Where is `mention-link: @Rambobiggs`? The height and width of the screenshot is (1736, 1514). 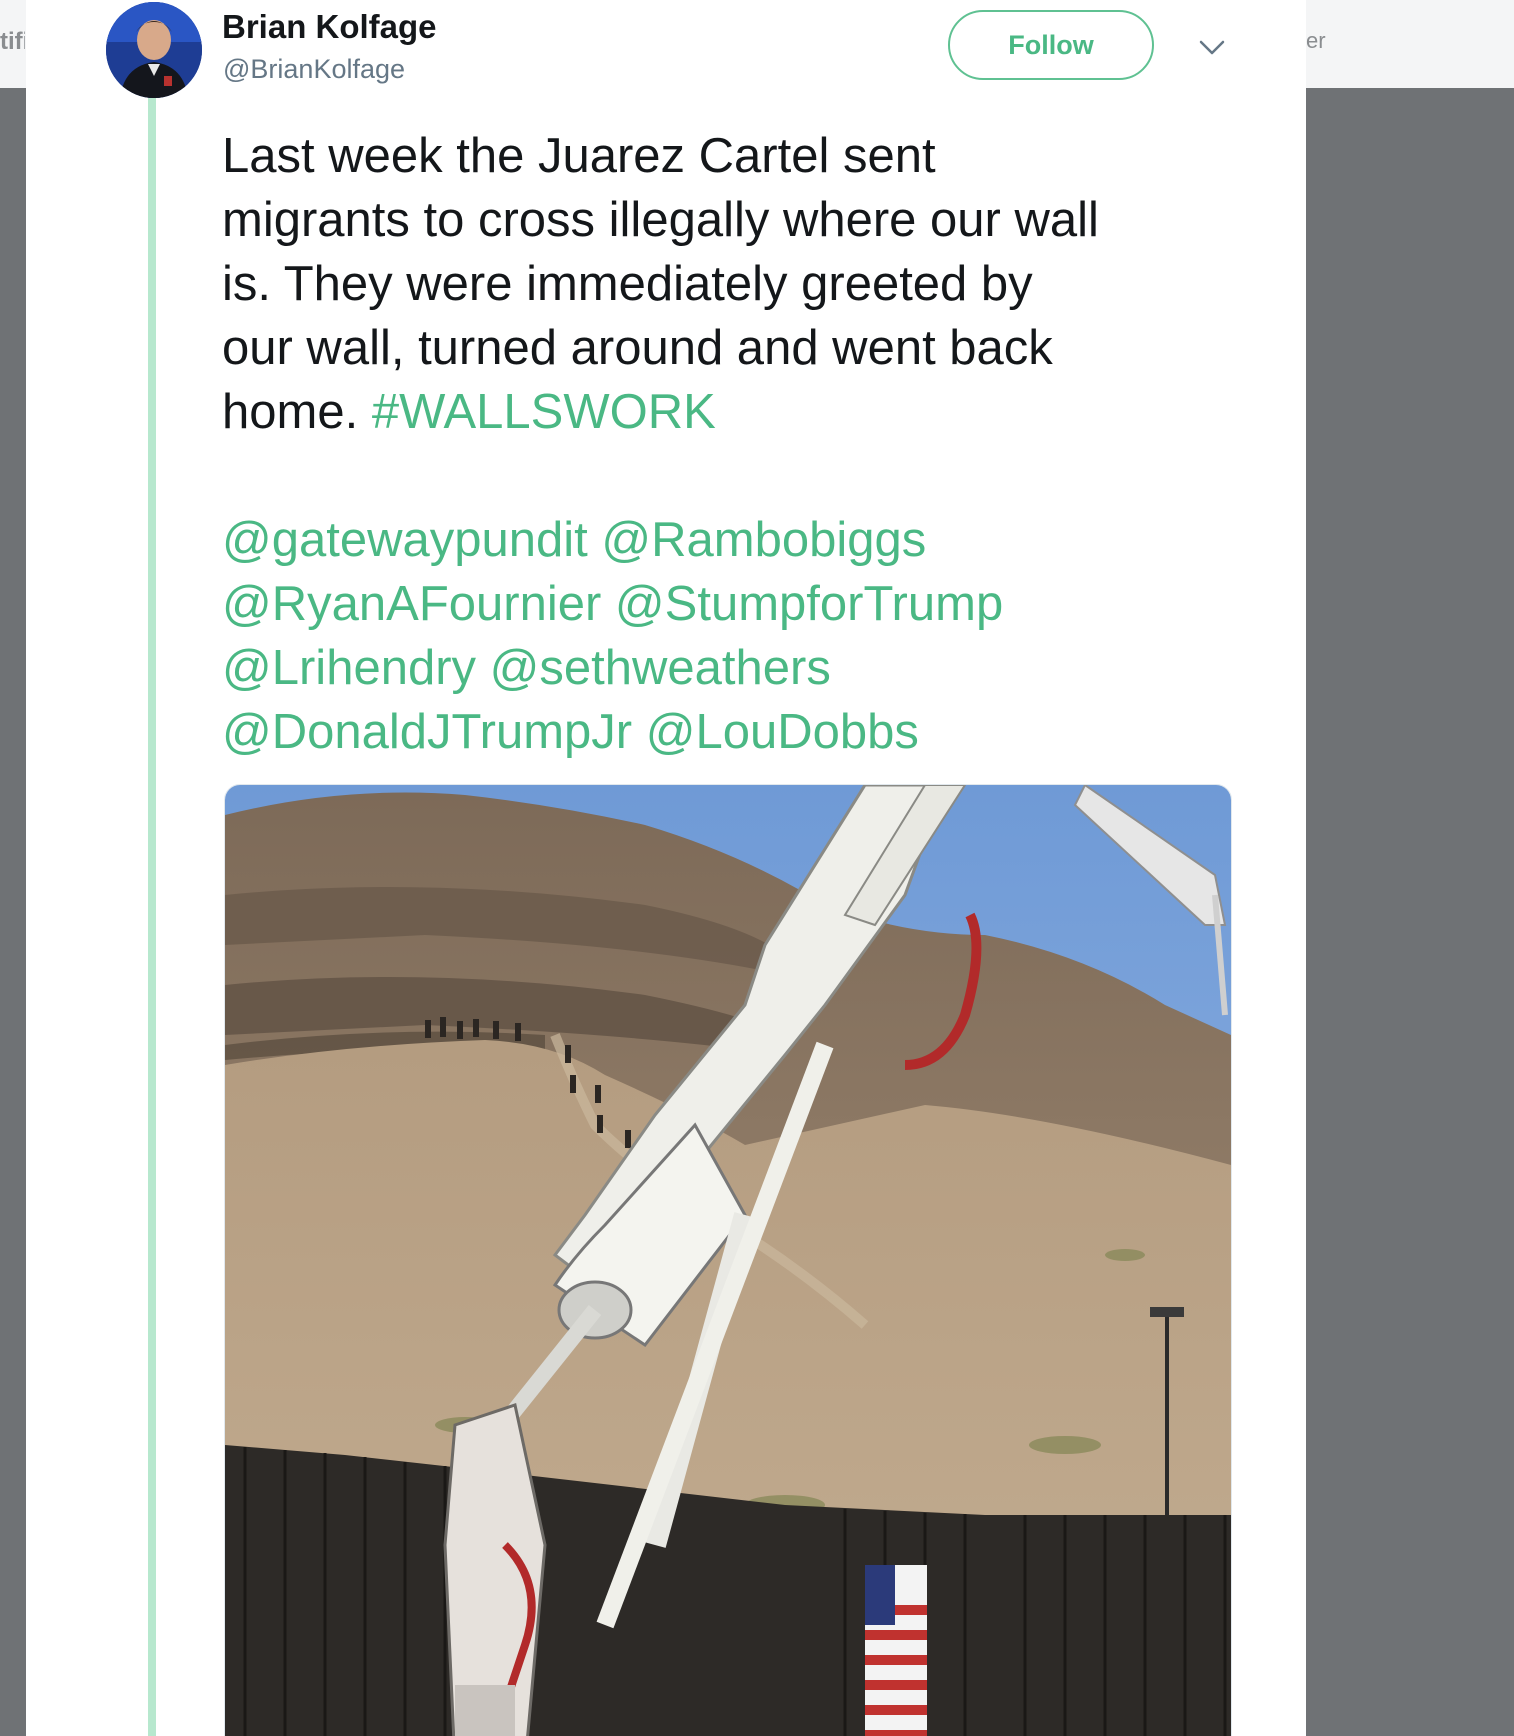 mention-link: @Rambobiggs is located at coordinates (763, 540).